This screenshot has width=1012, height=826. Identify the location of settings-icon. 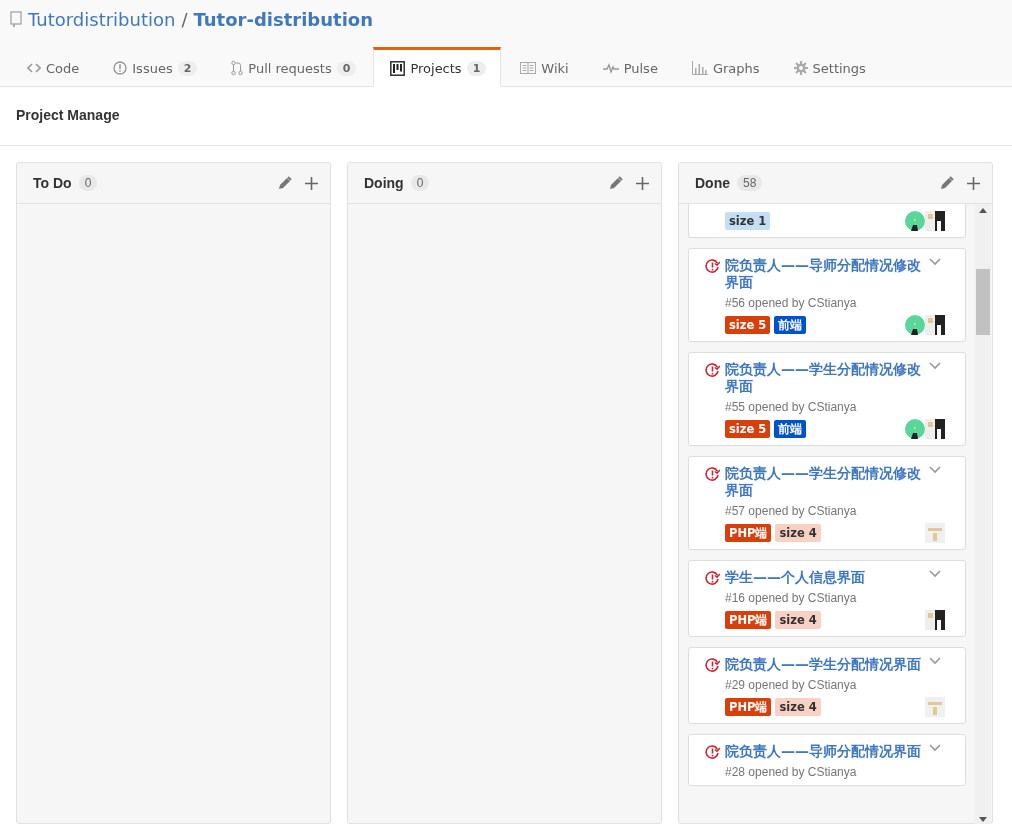
(800, 68).